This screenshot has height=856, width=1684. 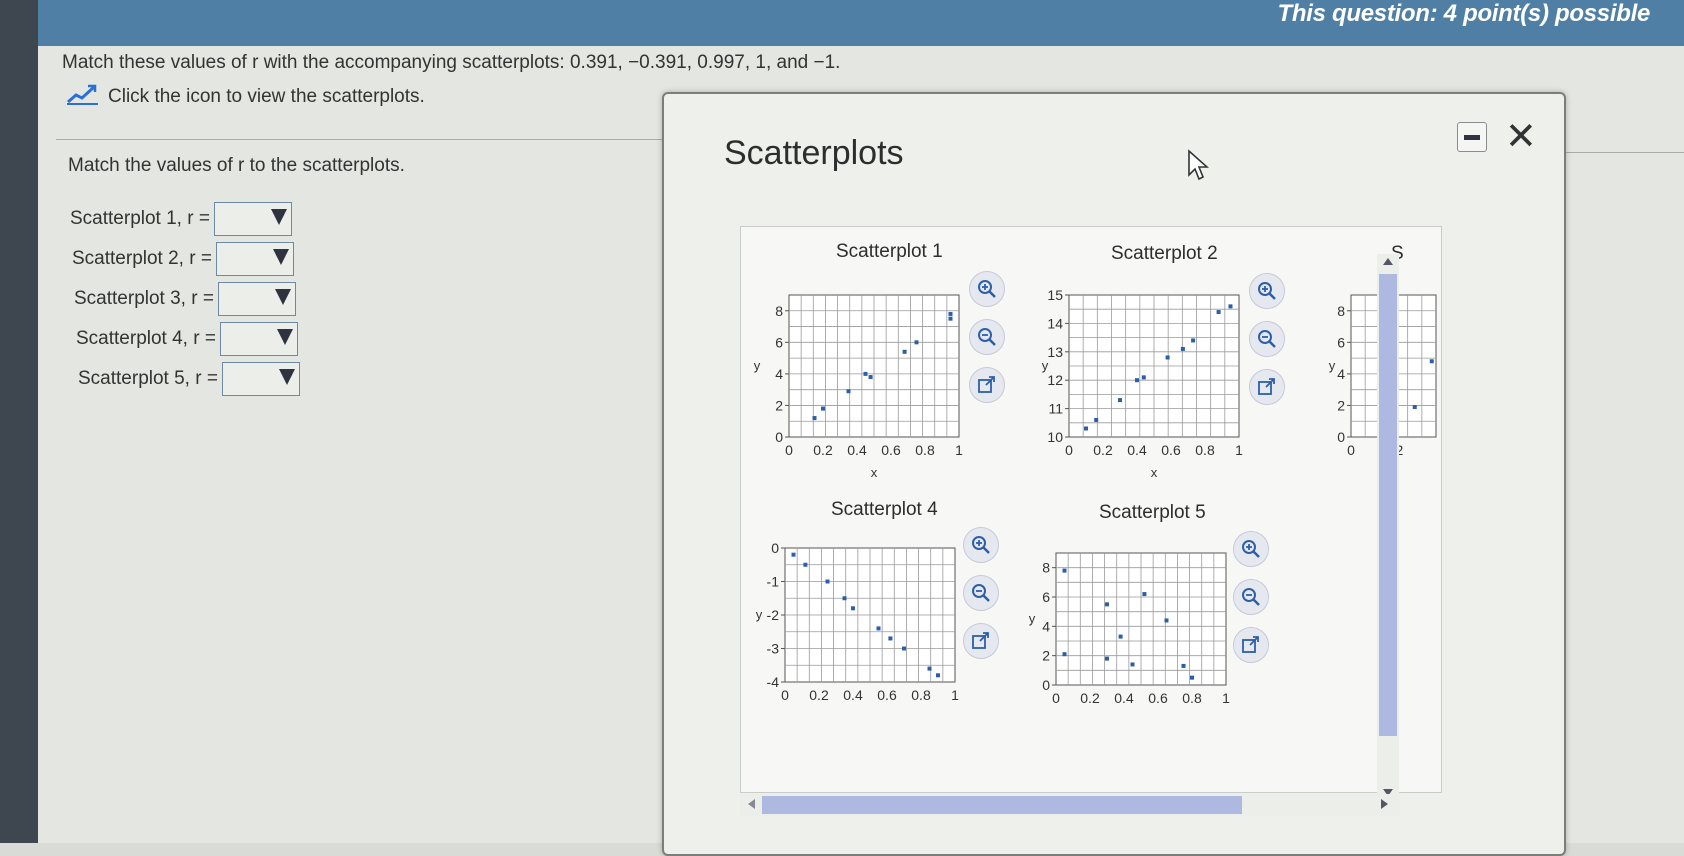 What do you see at coordinates (146, 338) in the screenshot?
I see `answer-label: Scatterplot 4, r =` at bounding box center [146, 338].